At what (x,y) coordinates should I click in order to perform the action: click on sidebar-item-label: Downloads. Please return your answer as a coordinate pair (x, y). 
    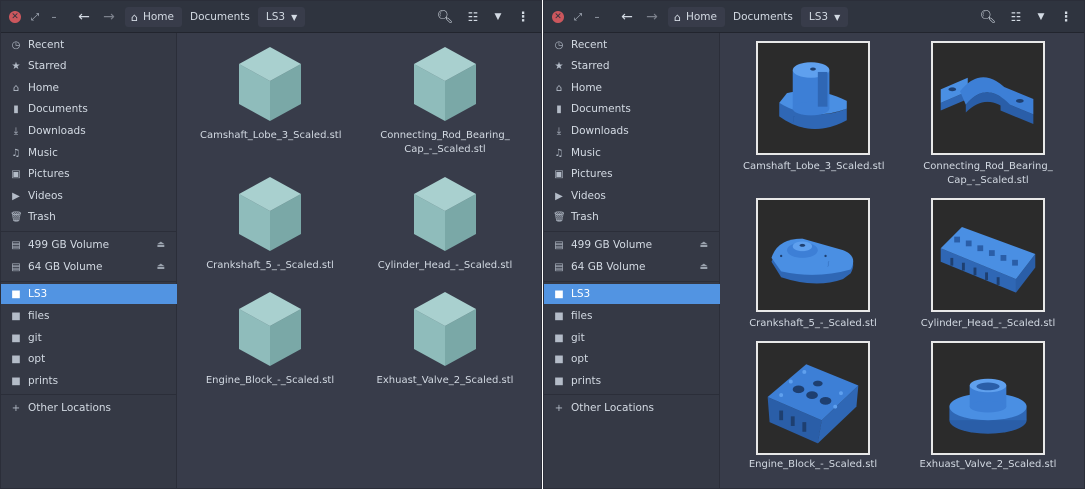
    Looking at the image, I should click on (57, 131).